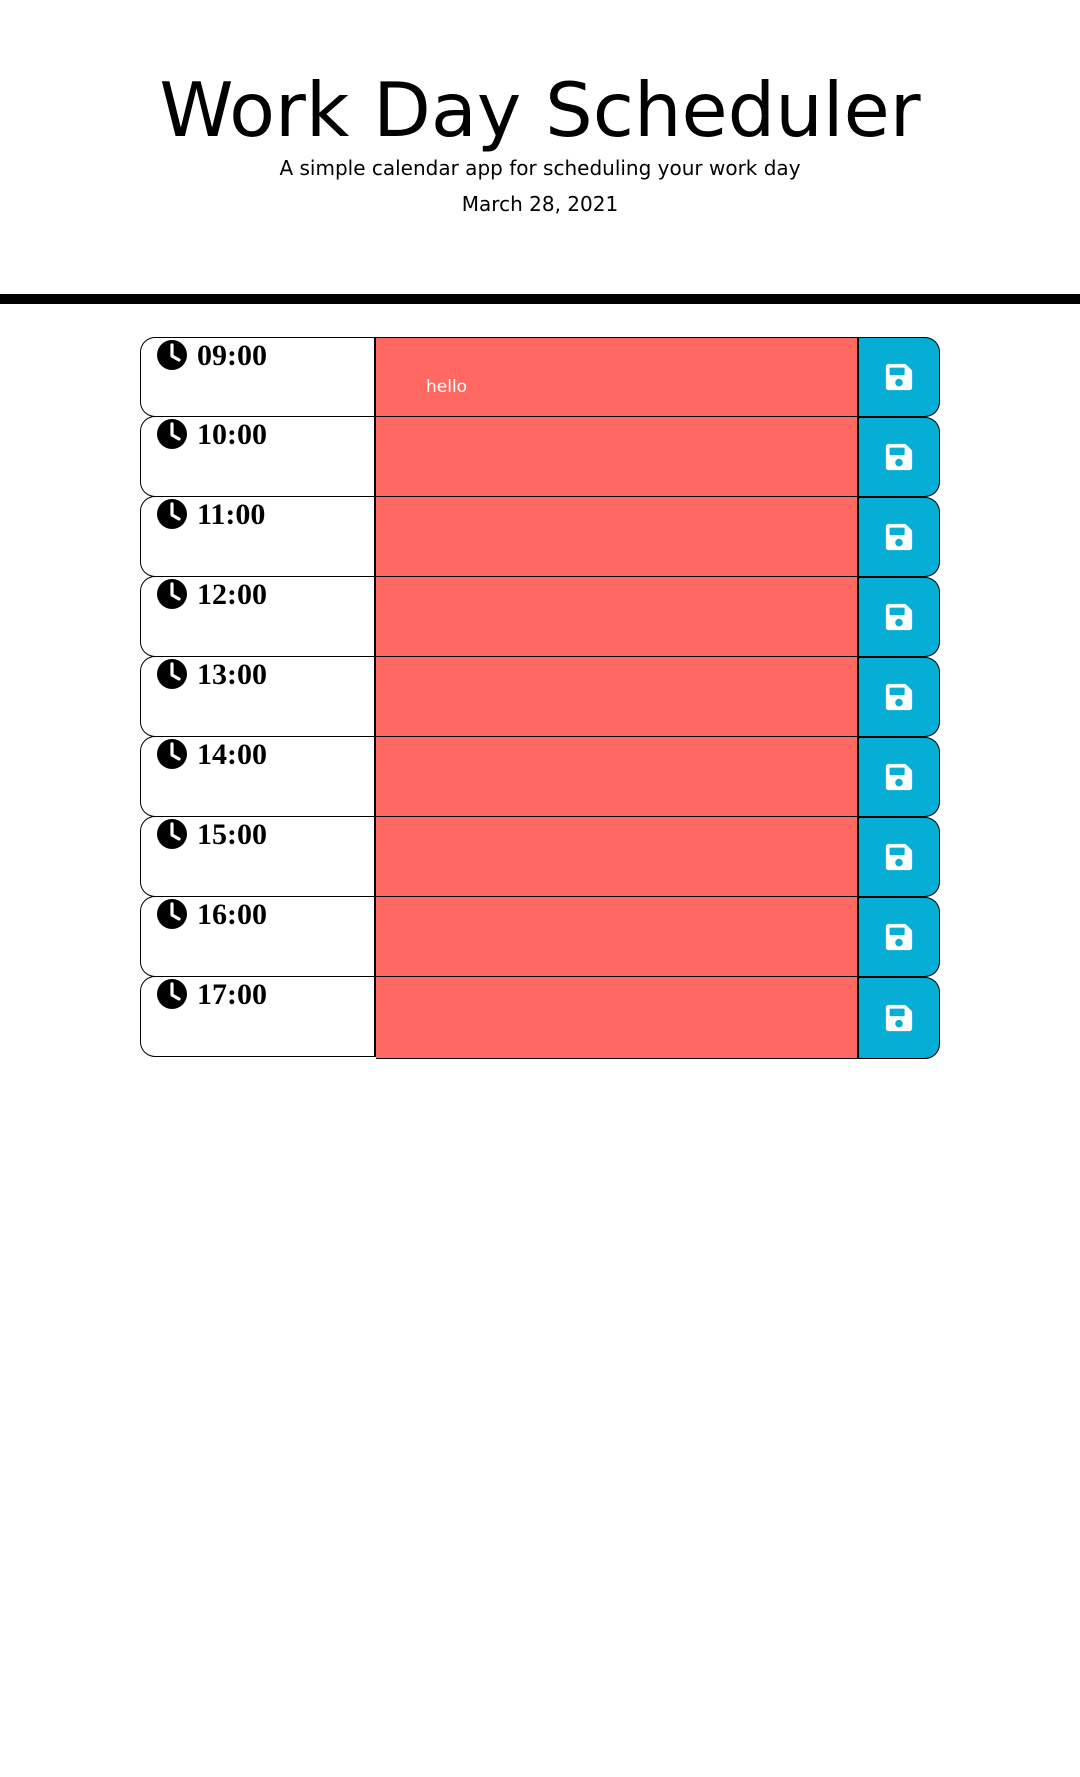  What do you see at coordinates (540, 110) in the screenshot?
I see `page-title: Work Day Scheduler` at bounding box center [540, 110].